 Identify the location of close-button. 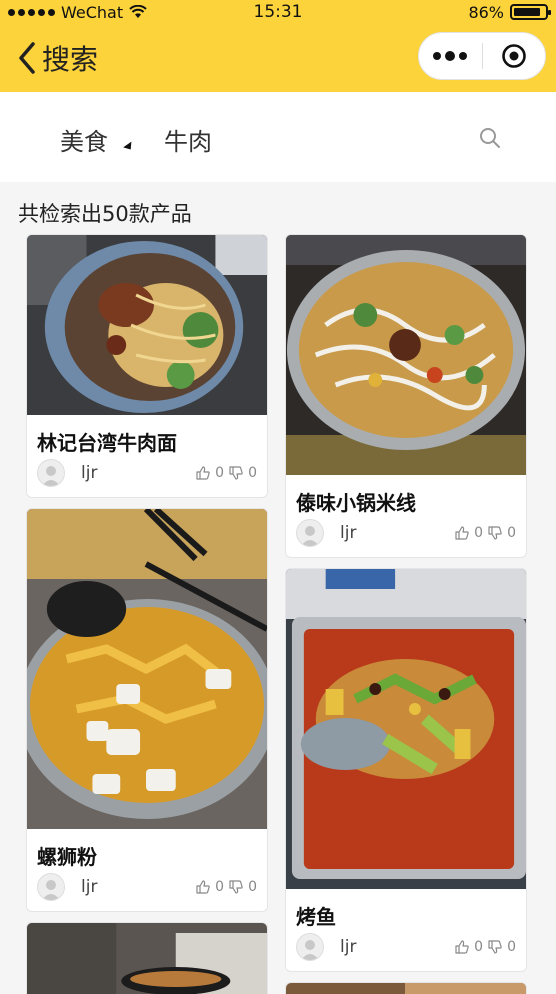
(514, 56).